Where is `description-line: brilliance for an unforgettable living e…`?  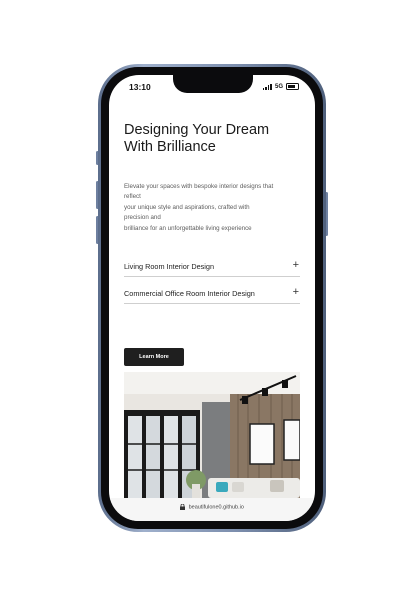 description-line: brilliance for an unforgettable living e… is located at coordinates (188, 228).